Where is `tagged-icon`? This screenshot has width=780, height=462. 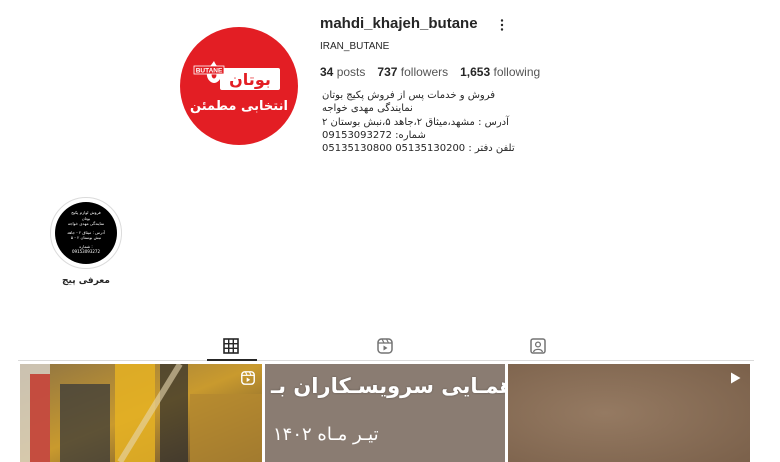 tagged-icon is located at coordinates (538, 346).